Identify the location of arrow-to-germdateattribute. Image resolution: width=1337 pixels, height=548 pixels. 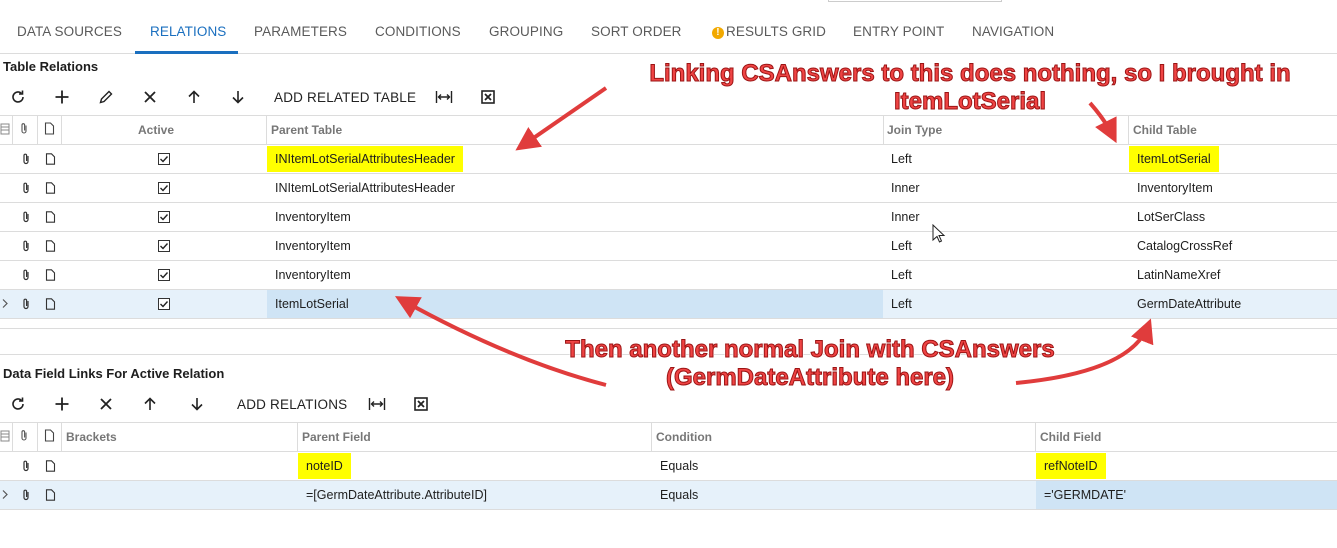
(1084, 351).